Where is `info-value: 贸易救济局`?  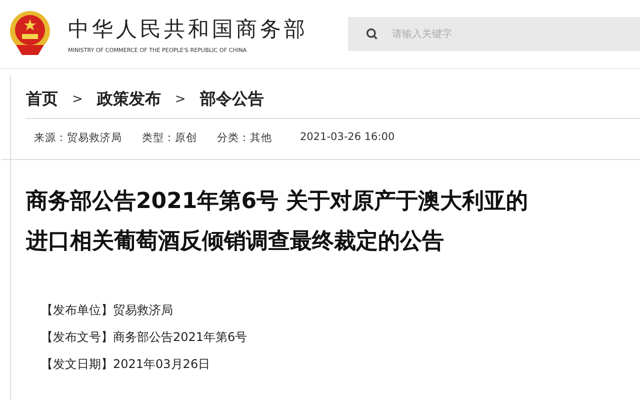 info-value: 贸易救济局 is located at coordinates (143, 310).